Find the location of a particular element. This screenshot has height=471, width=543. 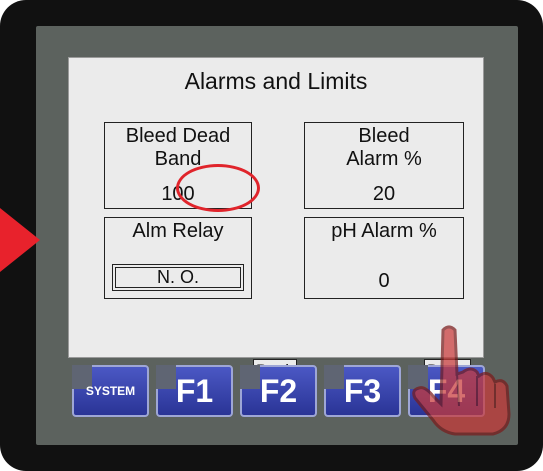

system-key-label: SYSTEM is located at coordinates (110, 391).